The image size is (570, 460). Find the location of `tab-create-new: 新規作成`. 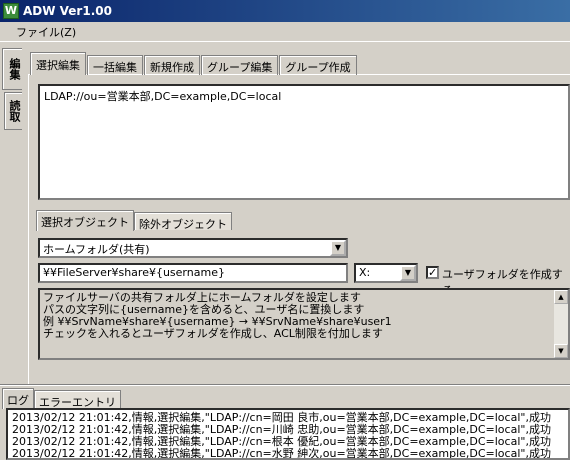

tab-create-new: 新規作成 is located at coordinates (172, 65).